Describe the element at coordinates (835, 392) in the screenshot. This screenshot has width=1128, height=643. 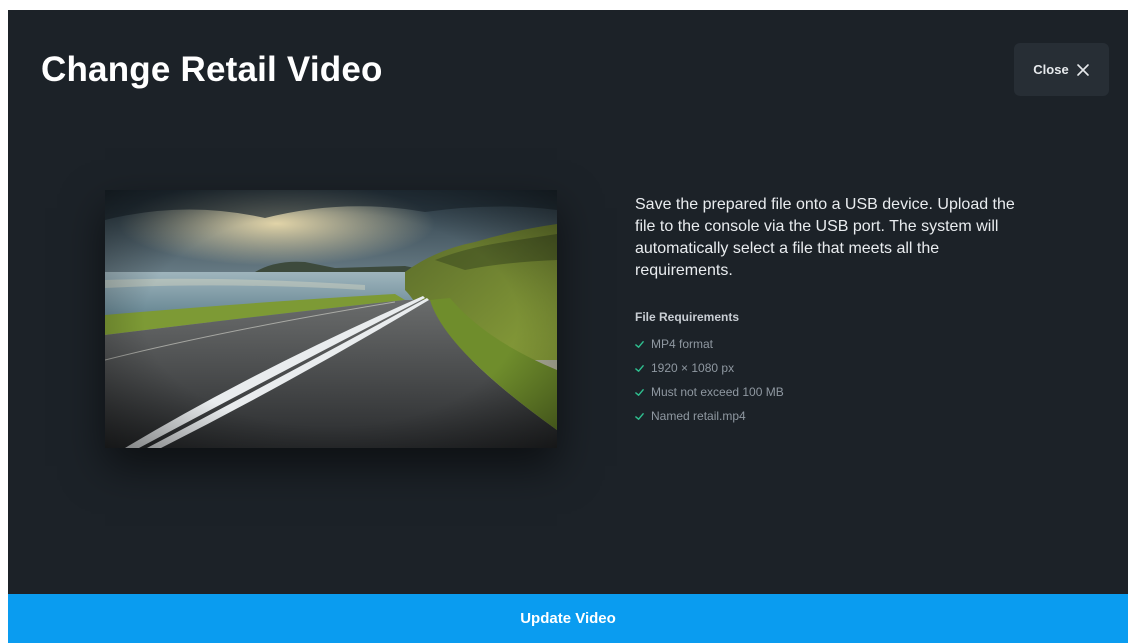
I see `requirement-item: Must not exceed 100 MB` at that location.